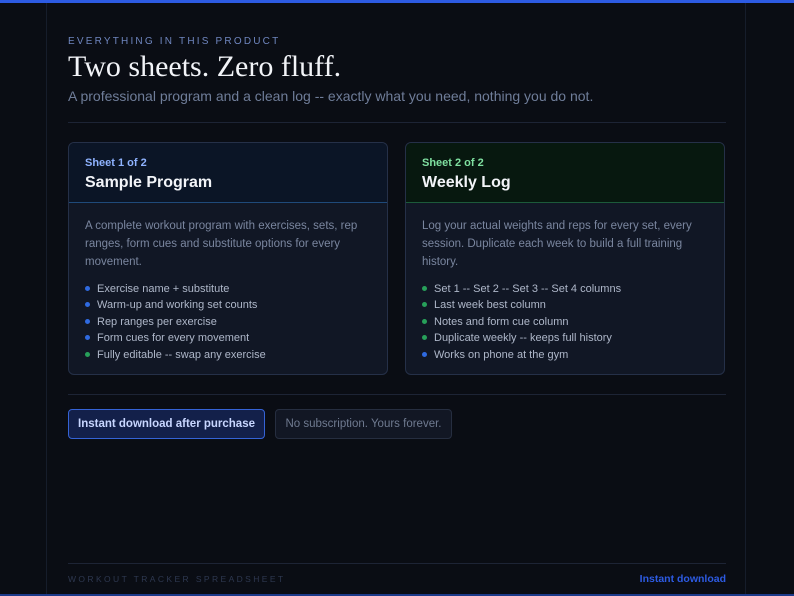  I want to click on feature-text: Form cues for every movement, so click(173, 338).